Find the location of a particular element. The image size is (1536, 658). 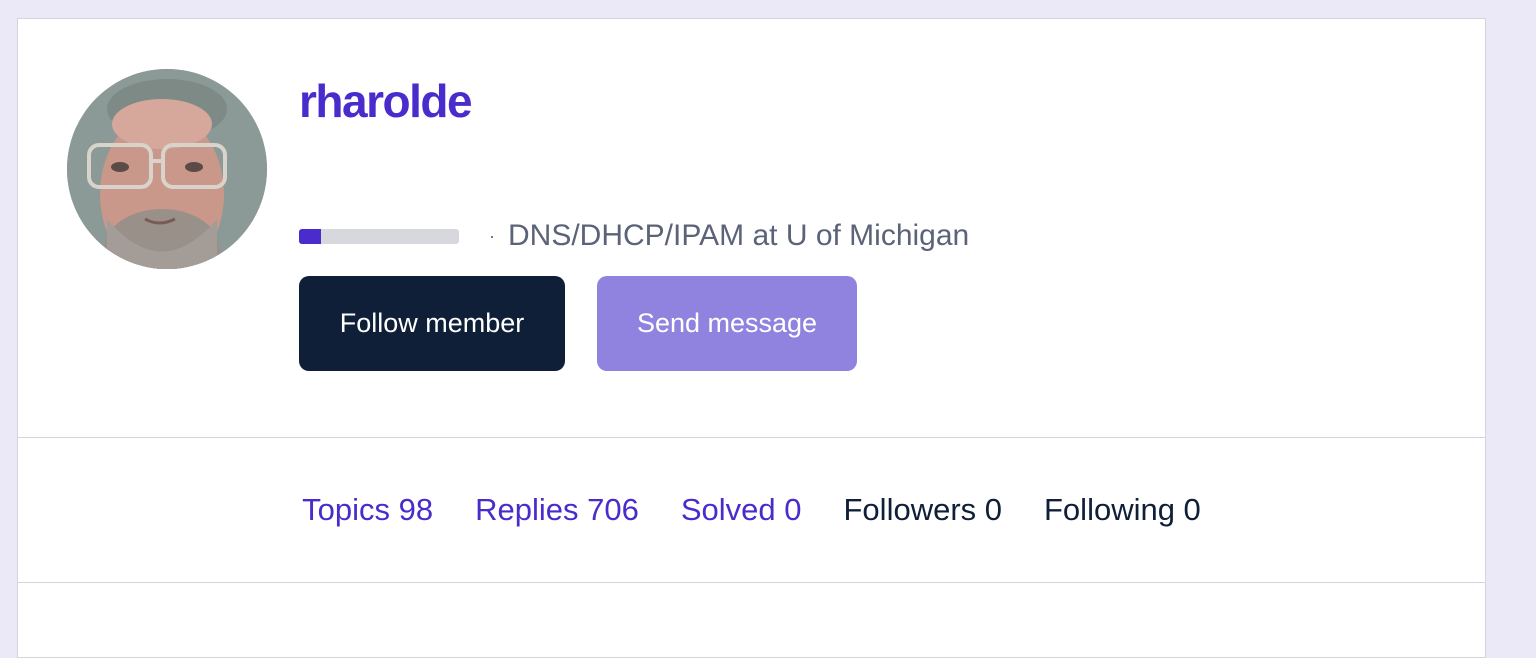

rank-progress-bar is located at coordinates (379, 236).